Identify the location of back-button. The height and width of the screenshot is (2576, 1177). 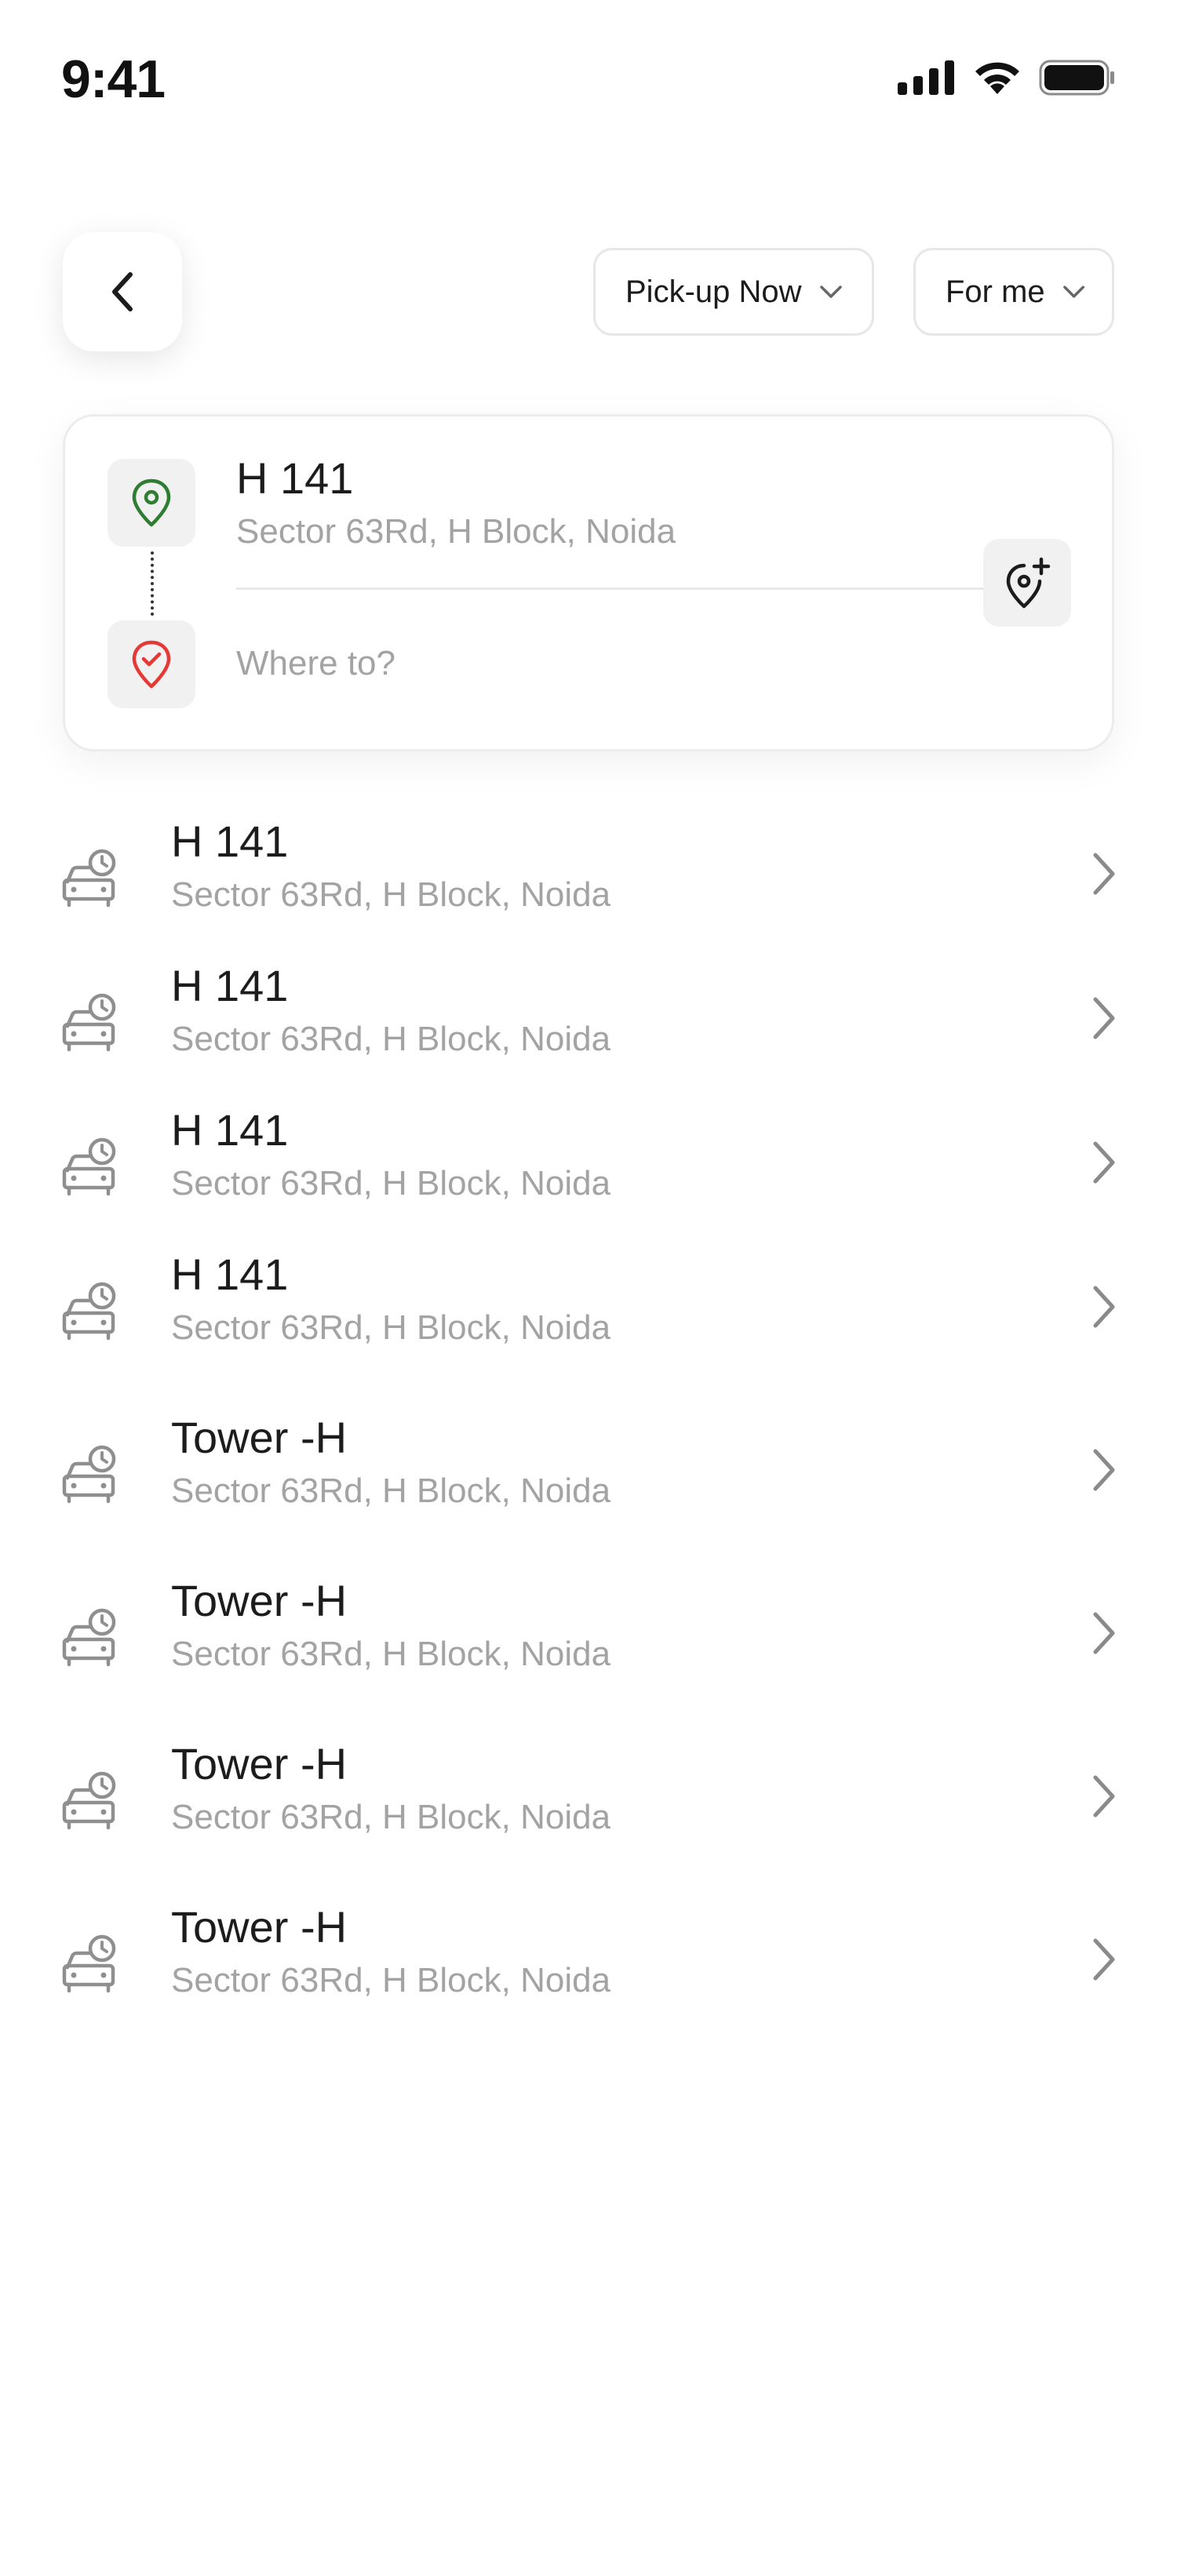
(122, 291).